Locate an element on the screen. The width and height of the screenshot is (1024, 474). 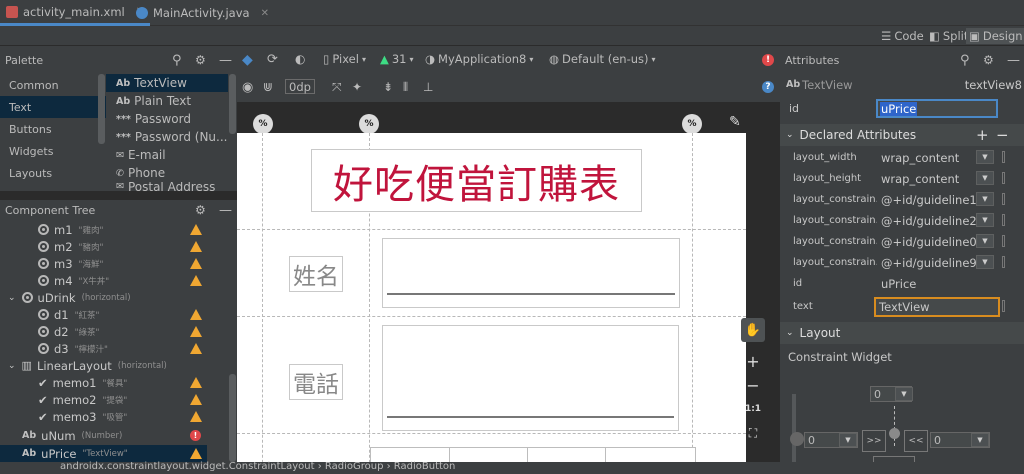
device-selector: ▯ Pixel ▾ is located at coordinates (344, 59).